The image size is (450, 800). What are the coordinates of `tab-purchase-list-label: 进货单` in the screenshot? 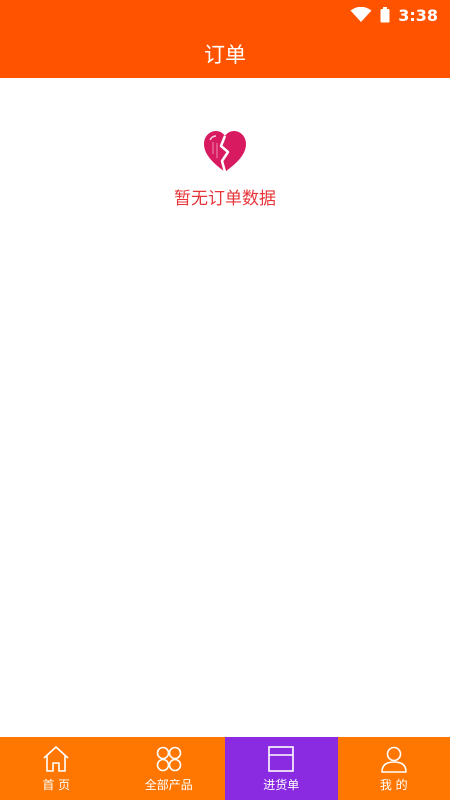 It's located at (281, 784).